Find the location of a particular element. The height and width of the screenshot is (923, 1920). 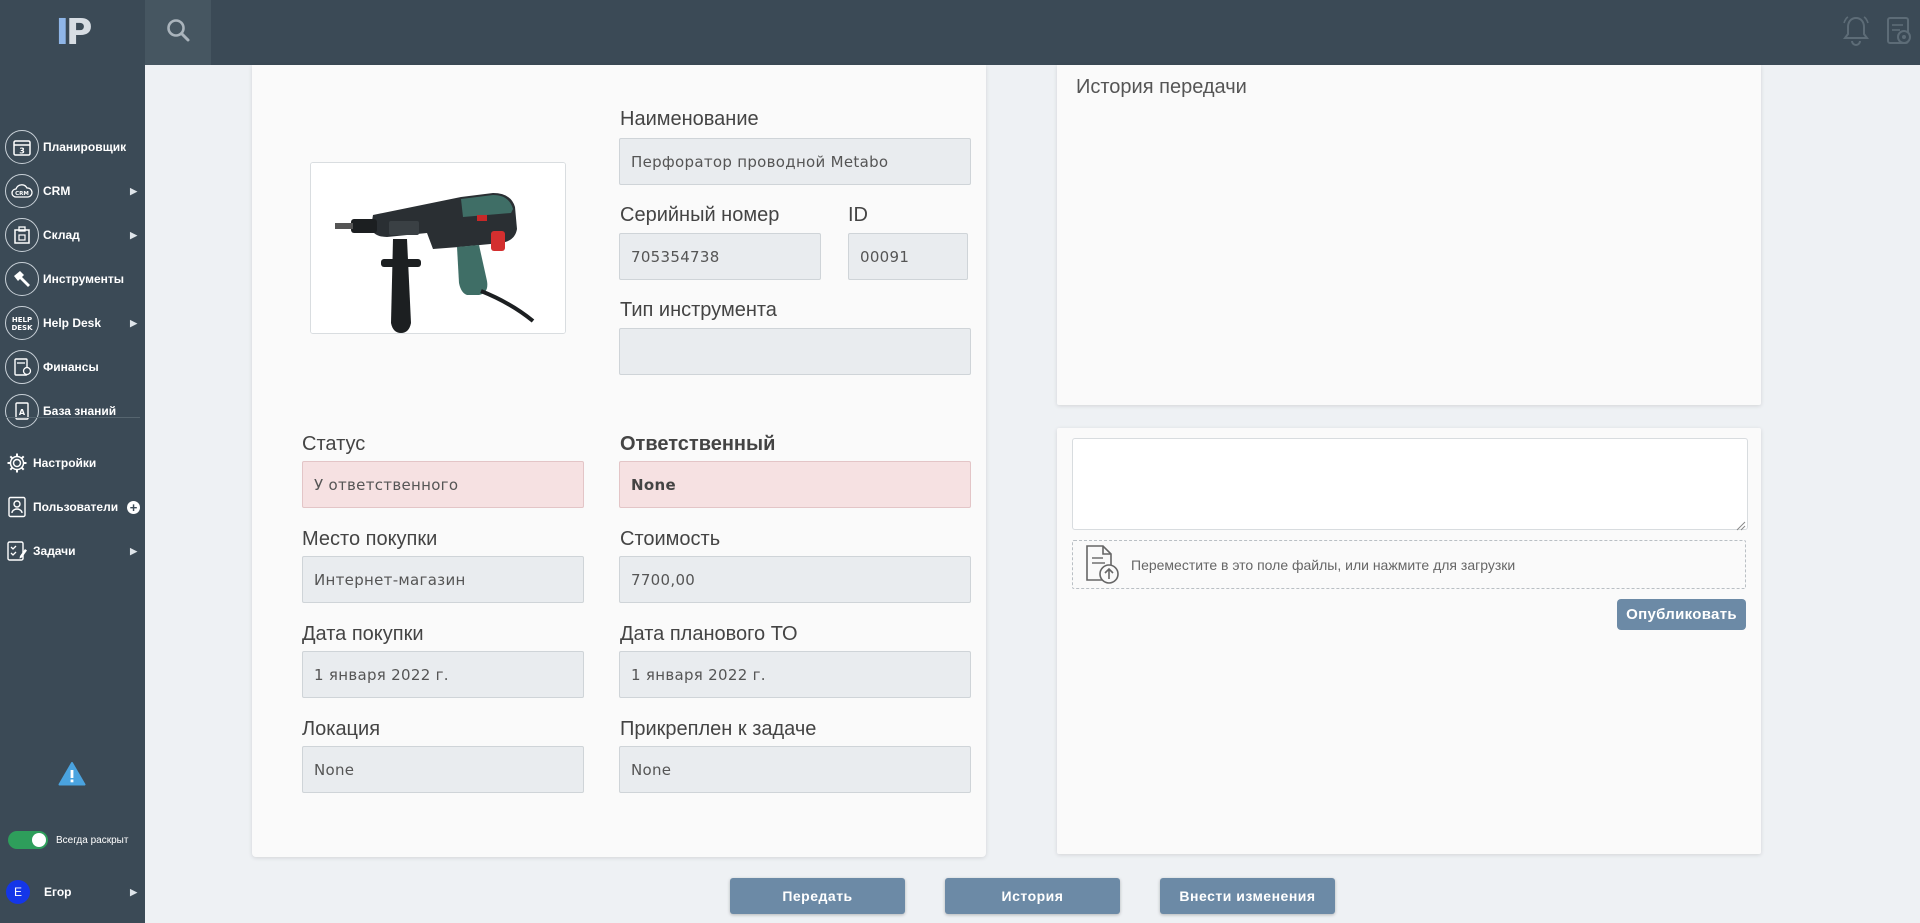

wrench-icon is located at coordinates (22, 279).